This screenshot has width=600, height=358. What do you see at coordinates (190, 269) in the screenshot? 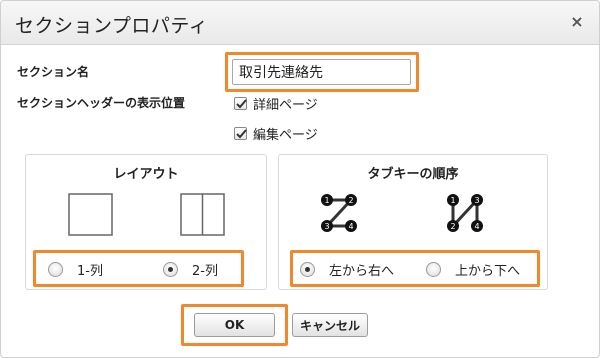
I see `two-column-radio: 2-列` at bounding box center [190, 269].